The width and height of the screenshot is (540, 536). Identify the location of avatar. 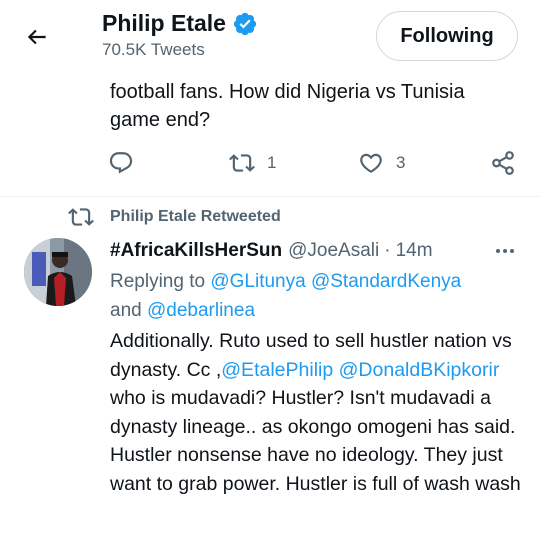
(58, 272).